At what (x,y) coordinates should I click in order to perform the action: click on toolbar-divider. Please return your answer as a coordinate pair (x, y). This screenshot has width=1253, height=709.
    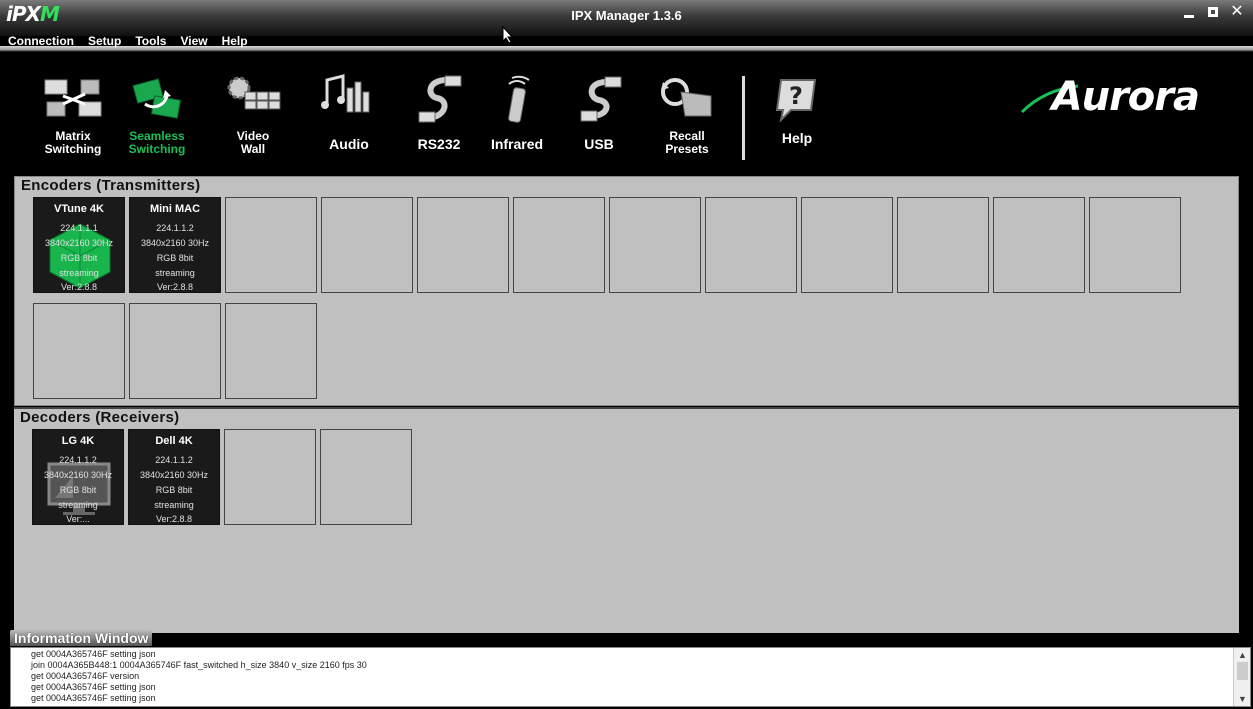
    Looking at the image, I should click on (743, 118).